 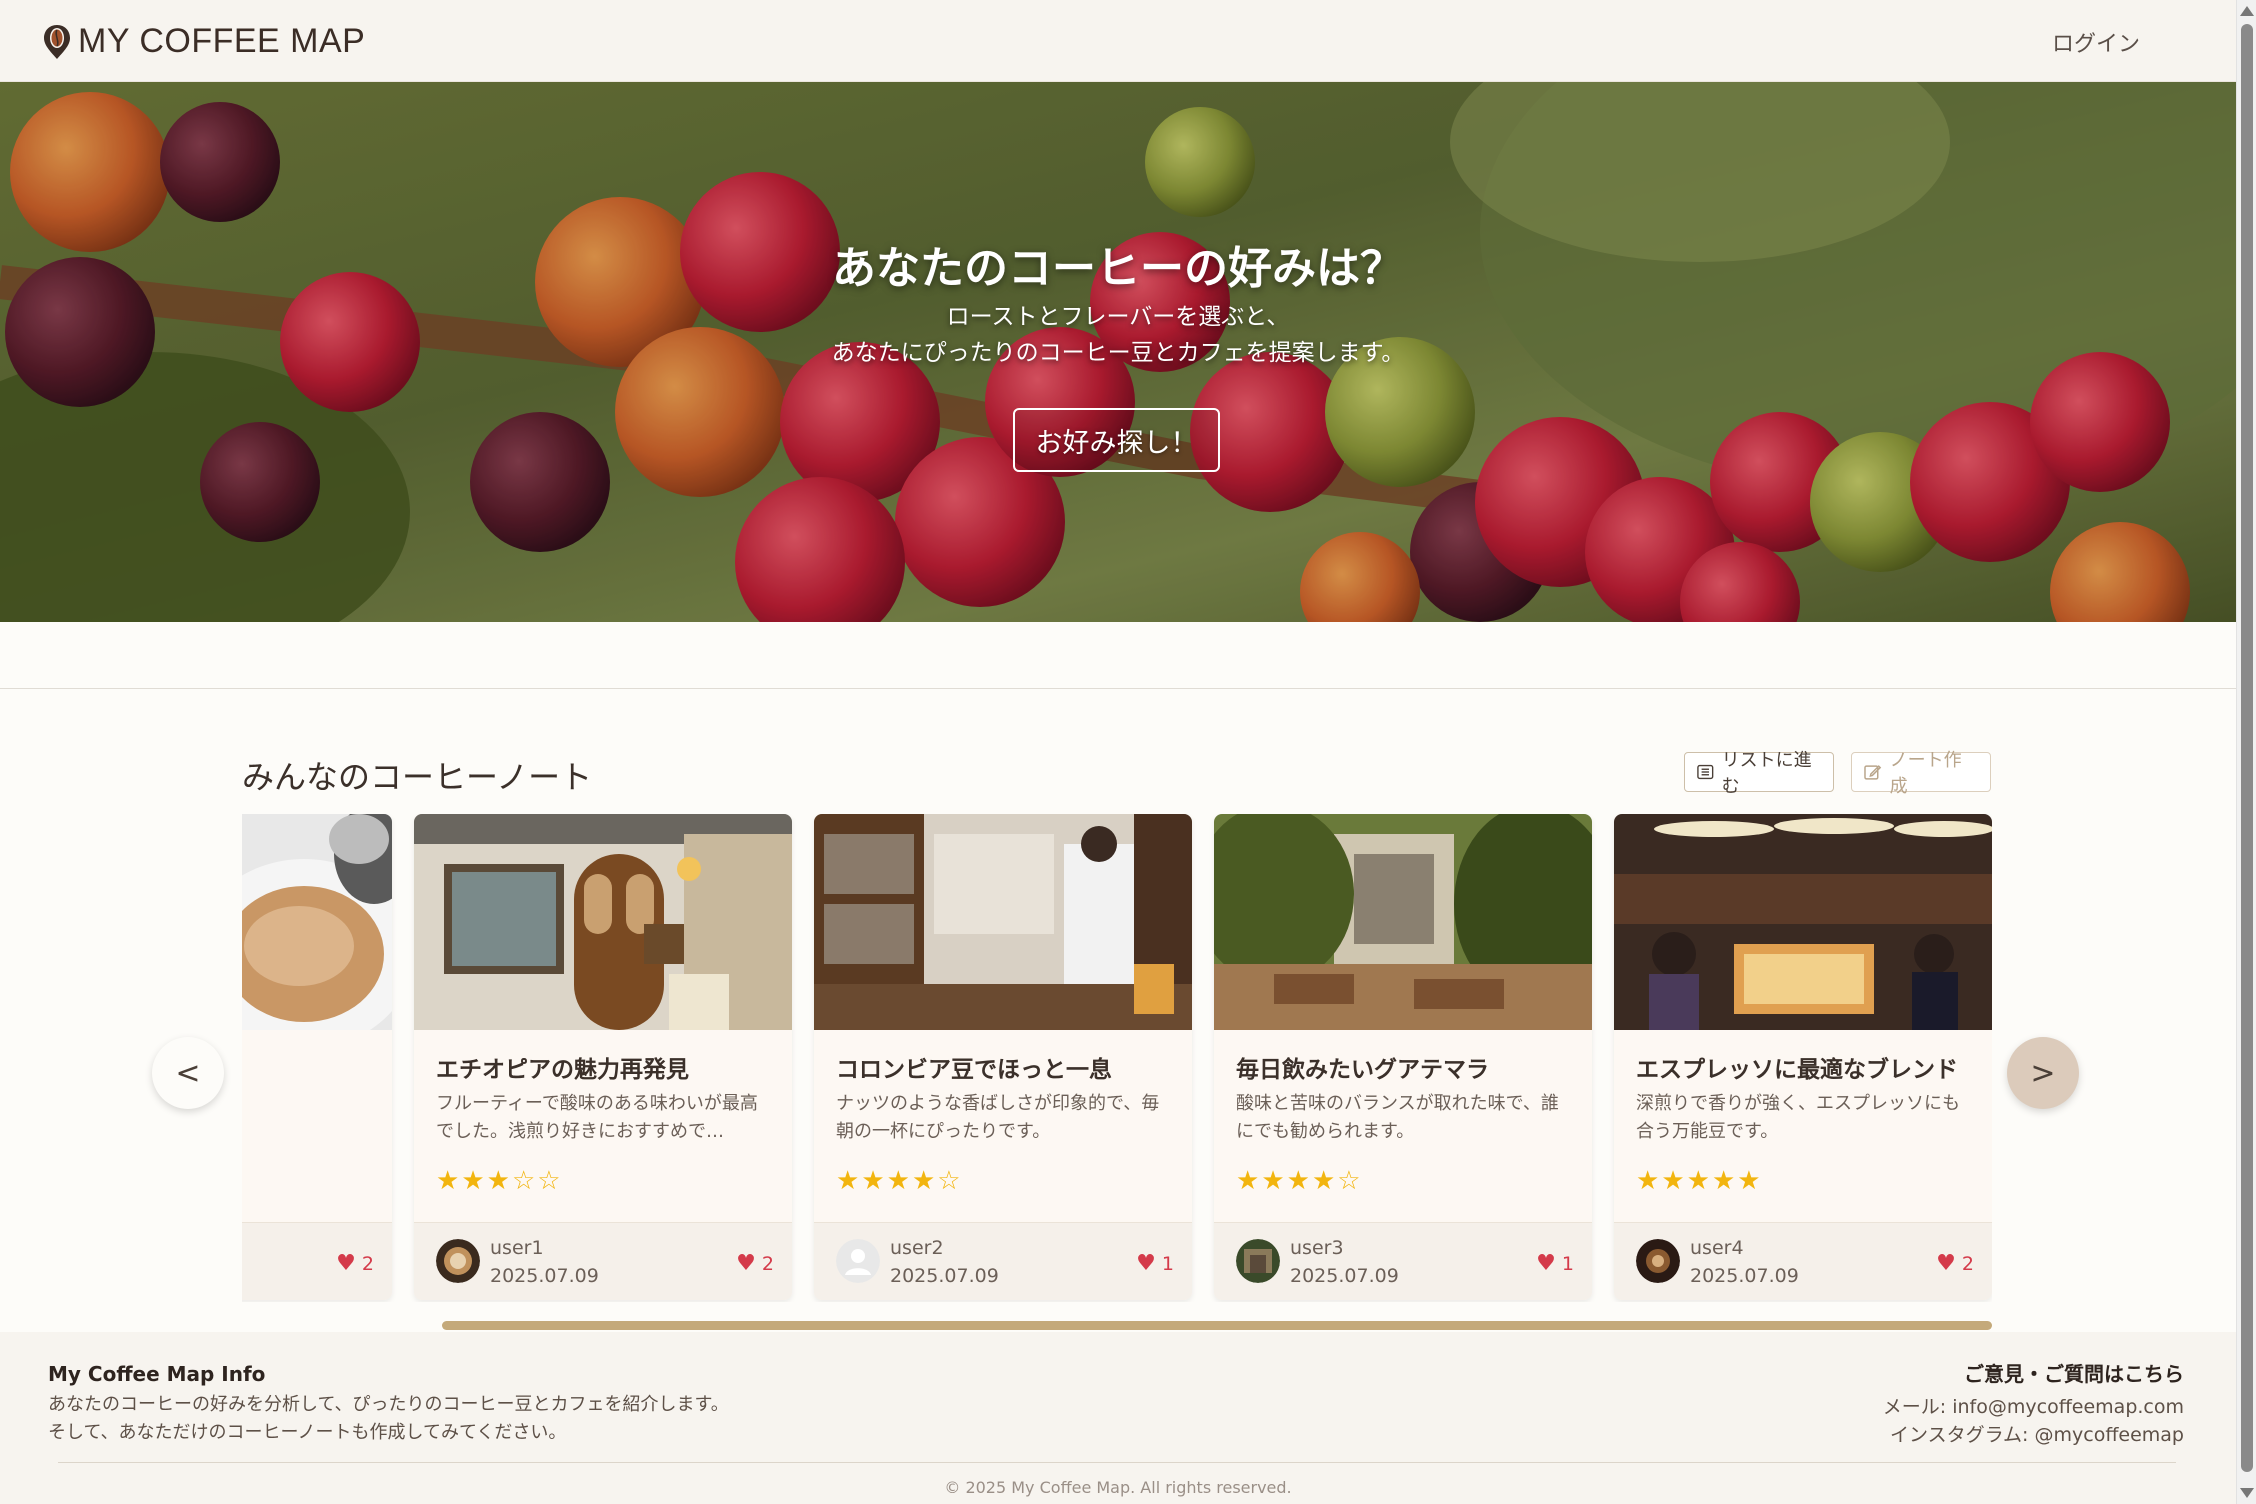 I want to click on card-footer: ♥ 2, so click(x=317, y=1261).